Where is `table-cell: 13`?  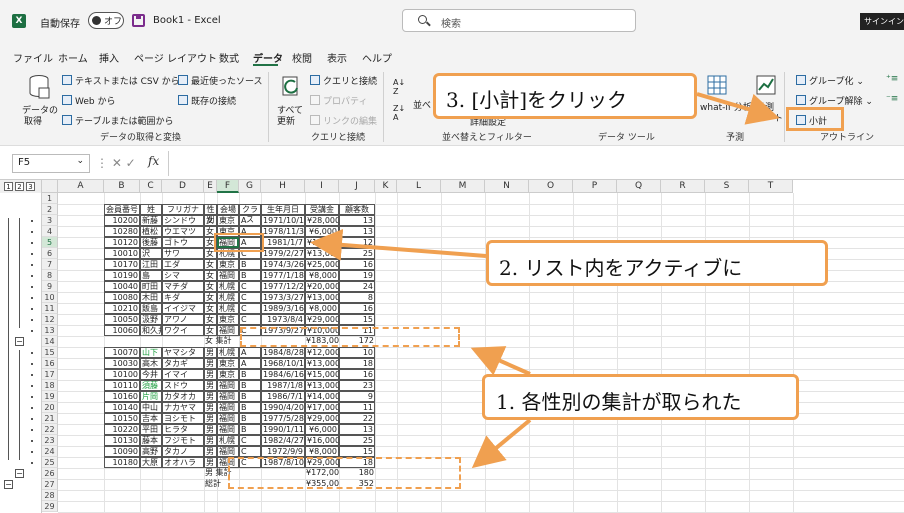 table-cell: 13 is located at coordinates (357, 220).